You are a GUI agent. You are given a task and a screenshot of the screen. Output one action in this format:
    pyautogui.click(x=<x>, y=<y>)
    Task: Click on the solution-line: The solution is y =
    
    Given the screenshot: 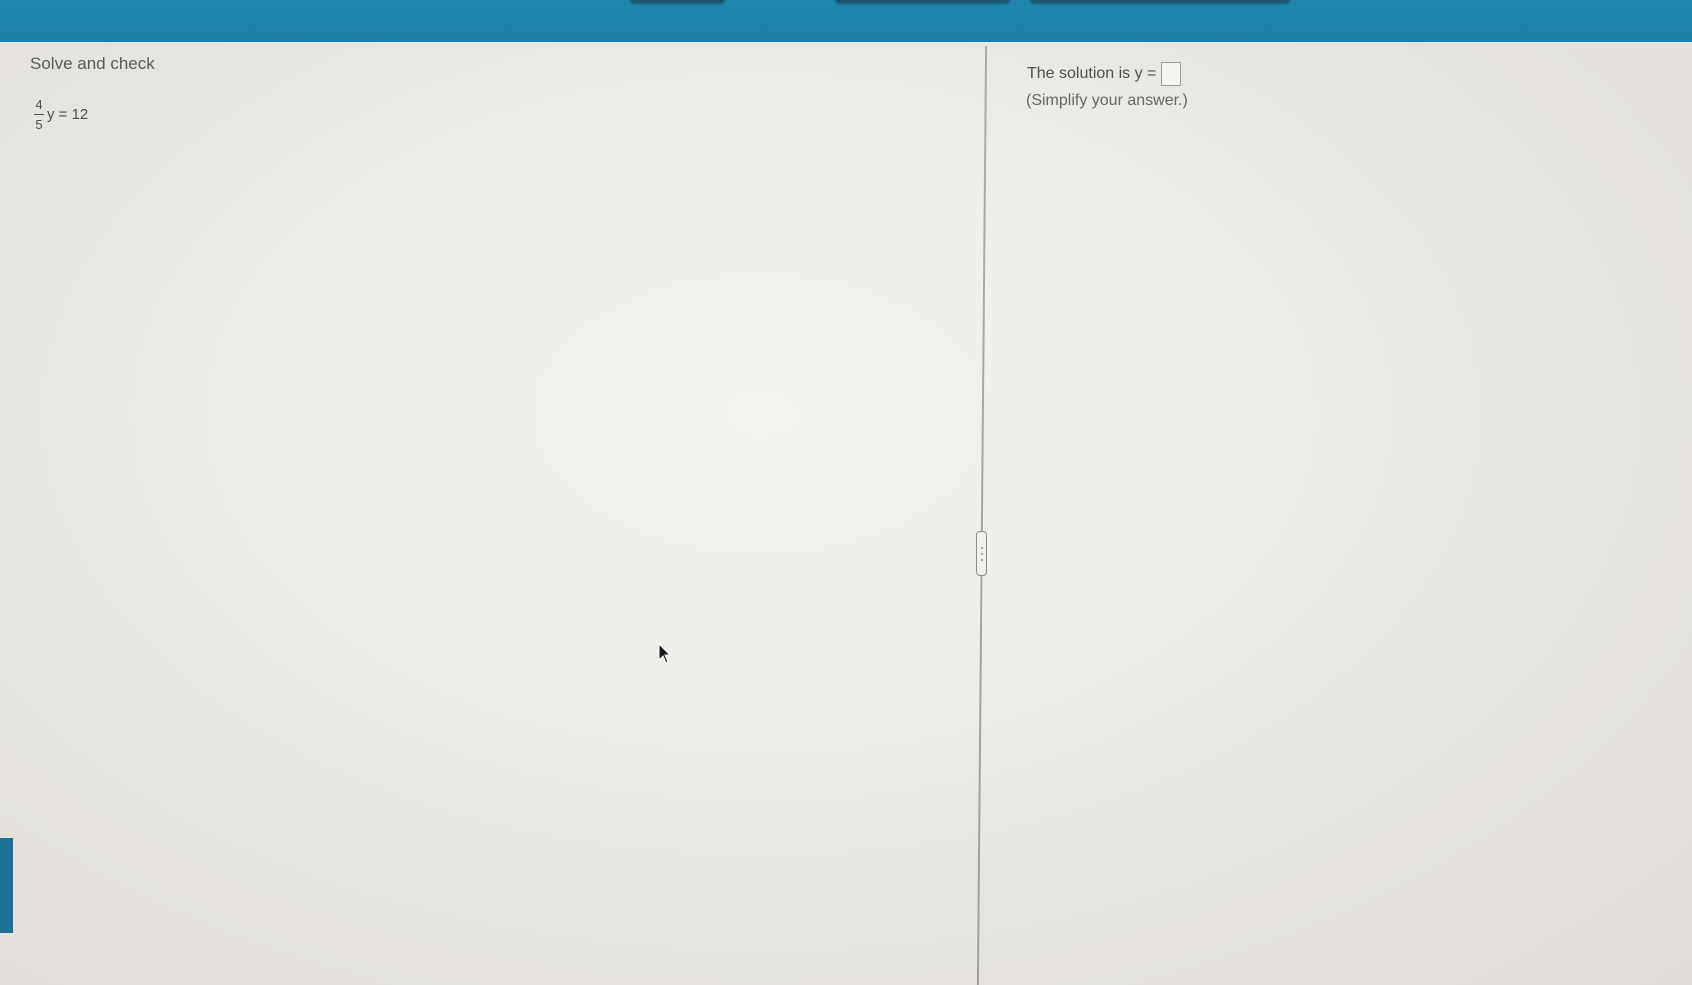 What is the action you would take?
    pyautogui.click(x=1104, y=74)
    